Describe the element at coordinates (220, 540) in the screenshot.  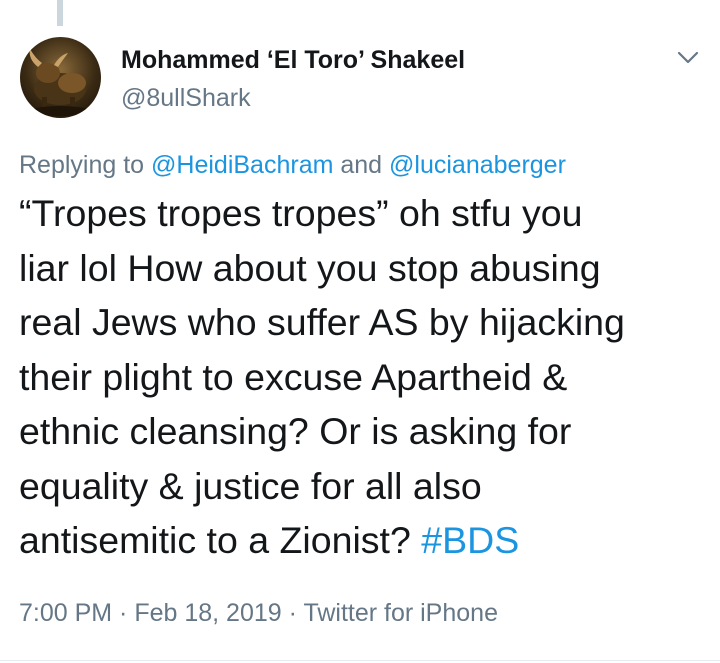
I see `tweet-text-segment: antisemitic to a Zionist?` at that location.